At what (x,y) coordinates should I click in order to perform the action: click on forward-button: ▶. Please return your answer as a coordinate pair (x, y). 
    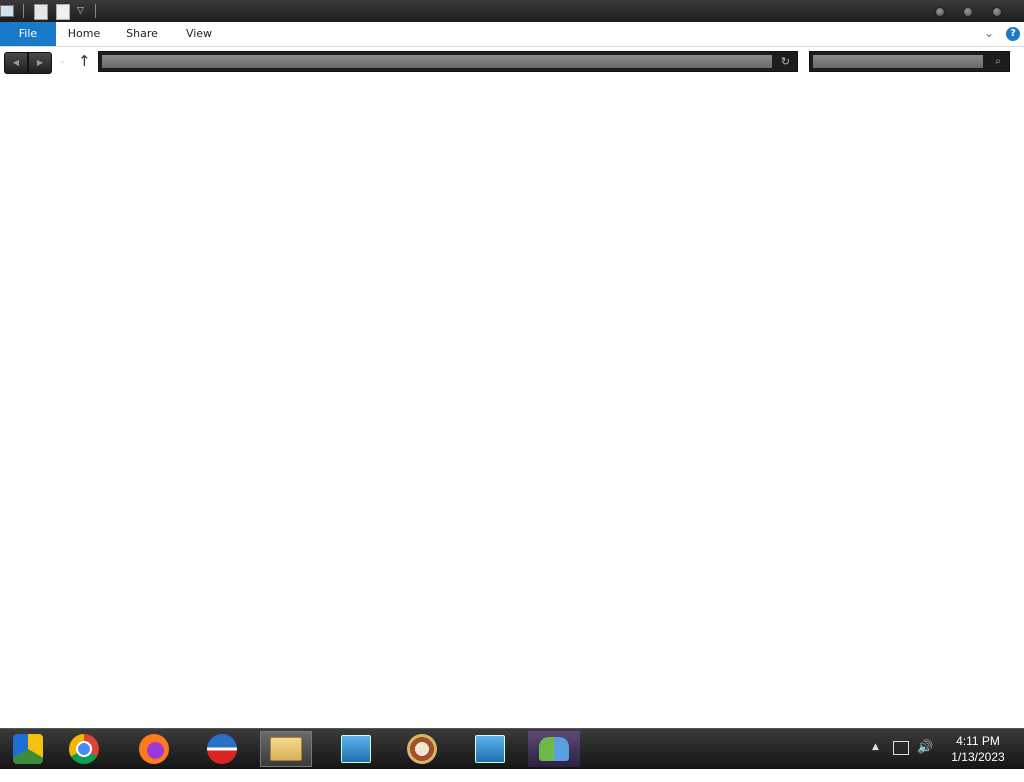
    Looking at the image, I should click on (40, 63).